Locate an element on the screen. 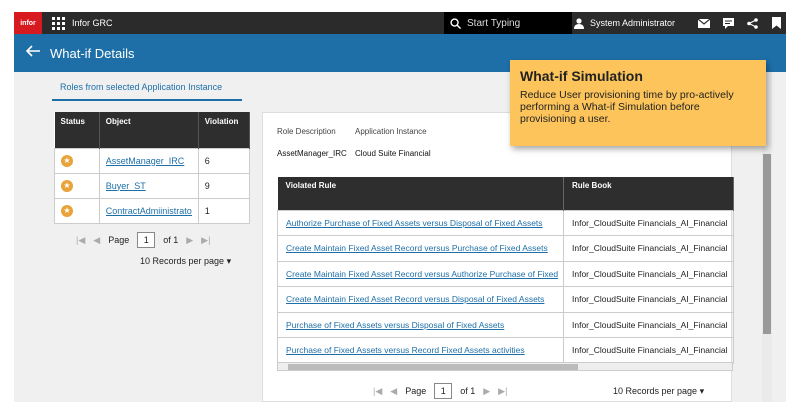  object-cell: ContractAdmiinistrator is located at coordinates (148, 210).